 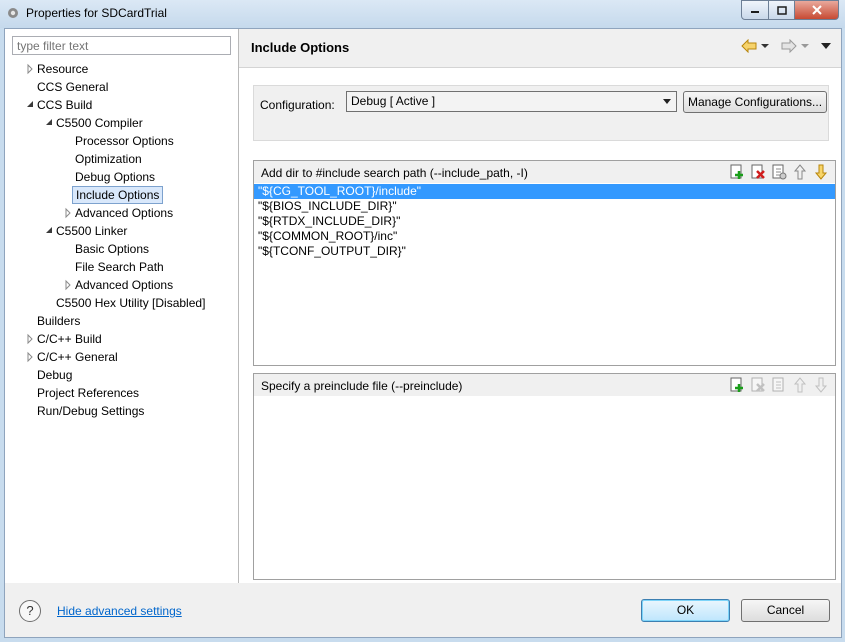 I want to click on tree-item: C5500 Compiler, so click(x=121, y=123).